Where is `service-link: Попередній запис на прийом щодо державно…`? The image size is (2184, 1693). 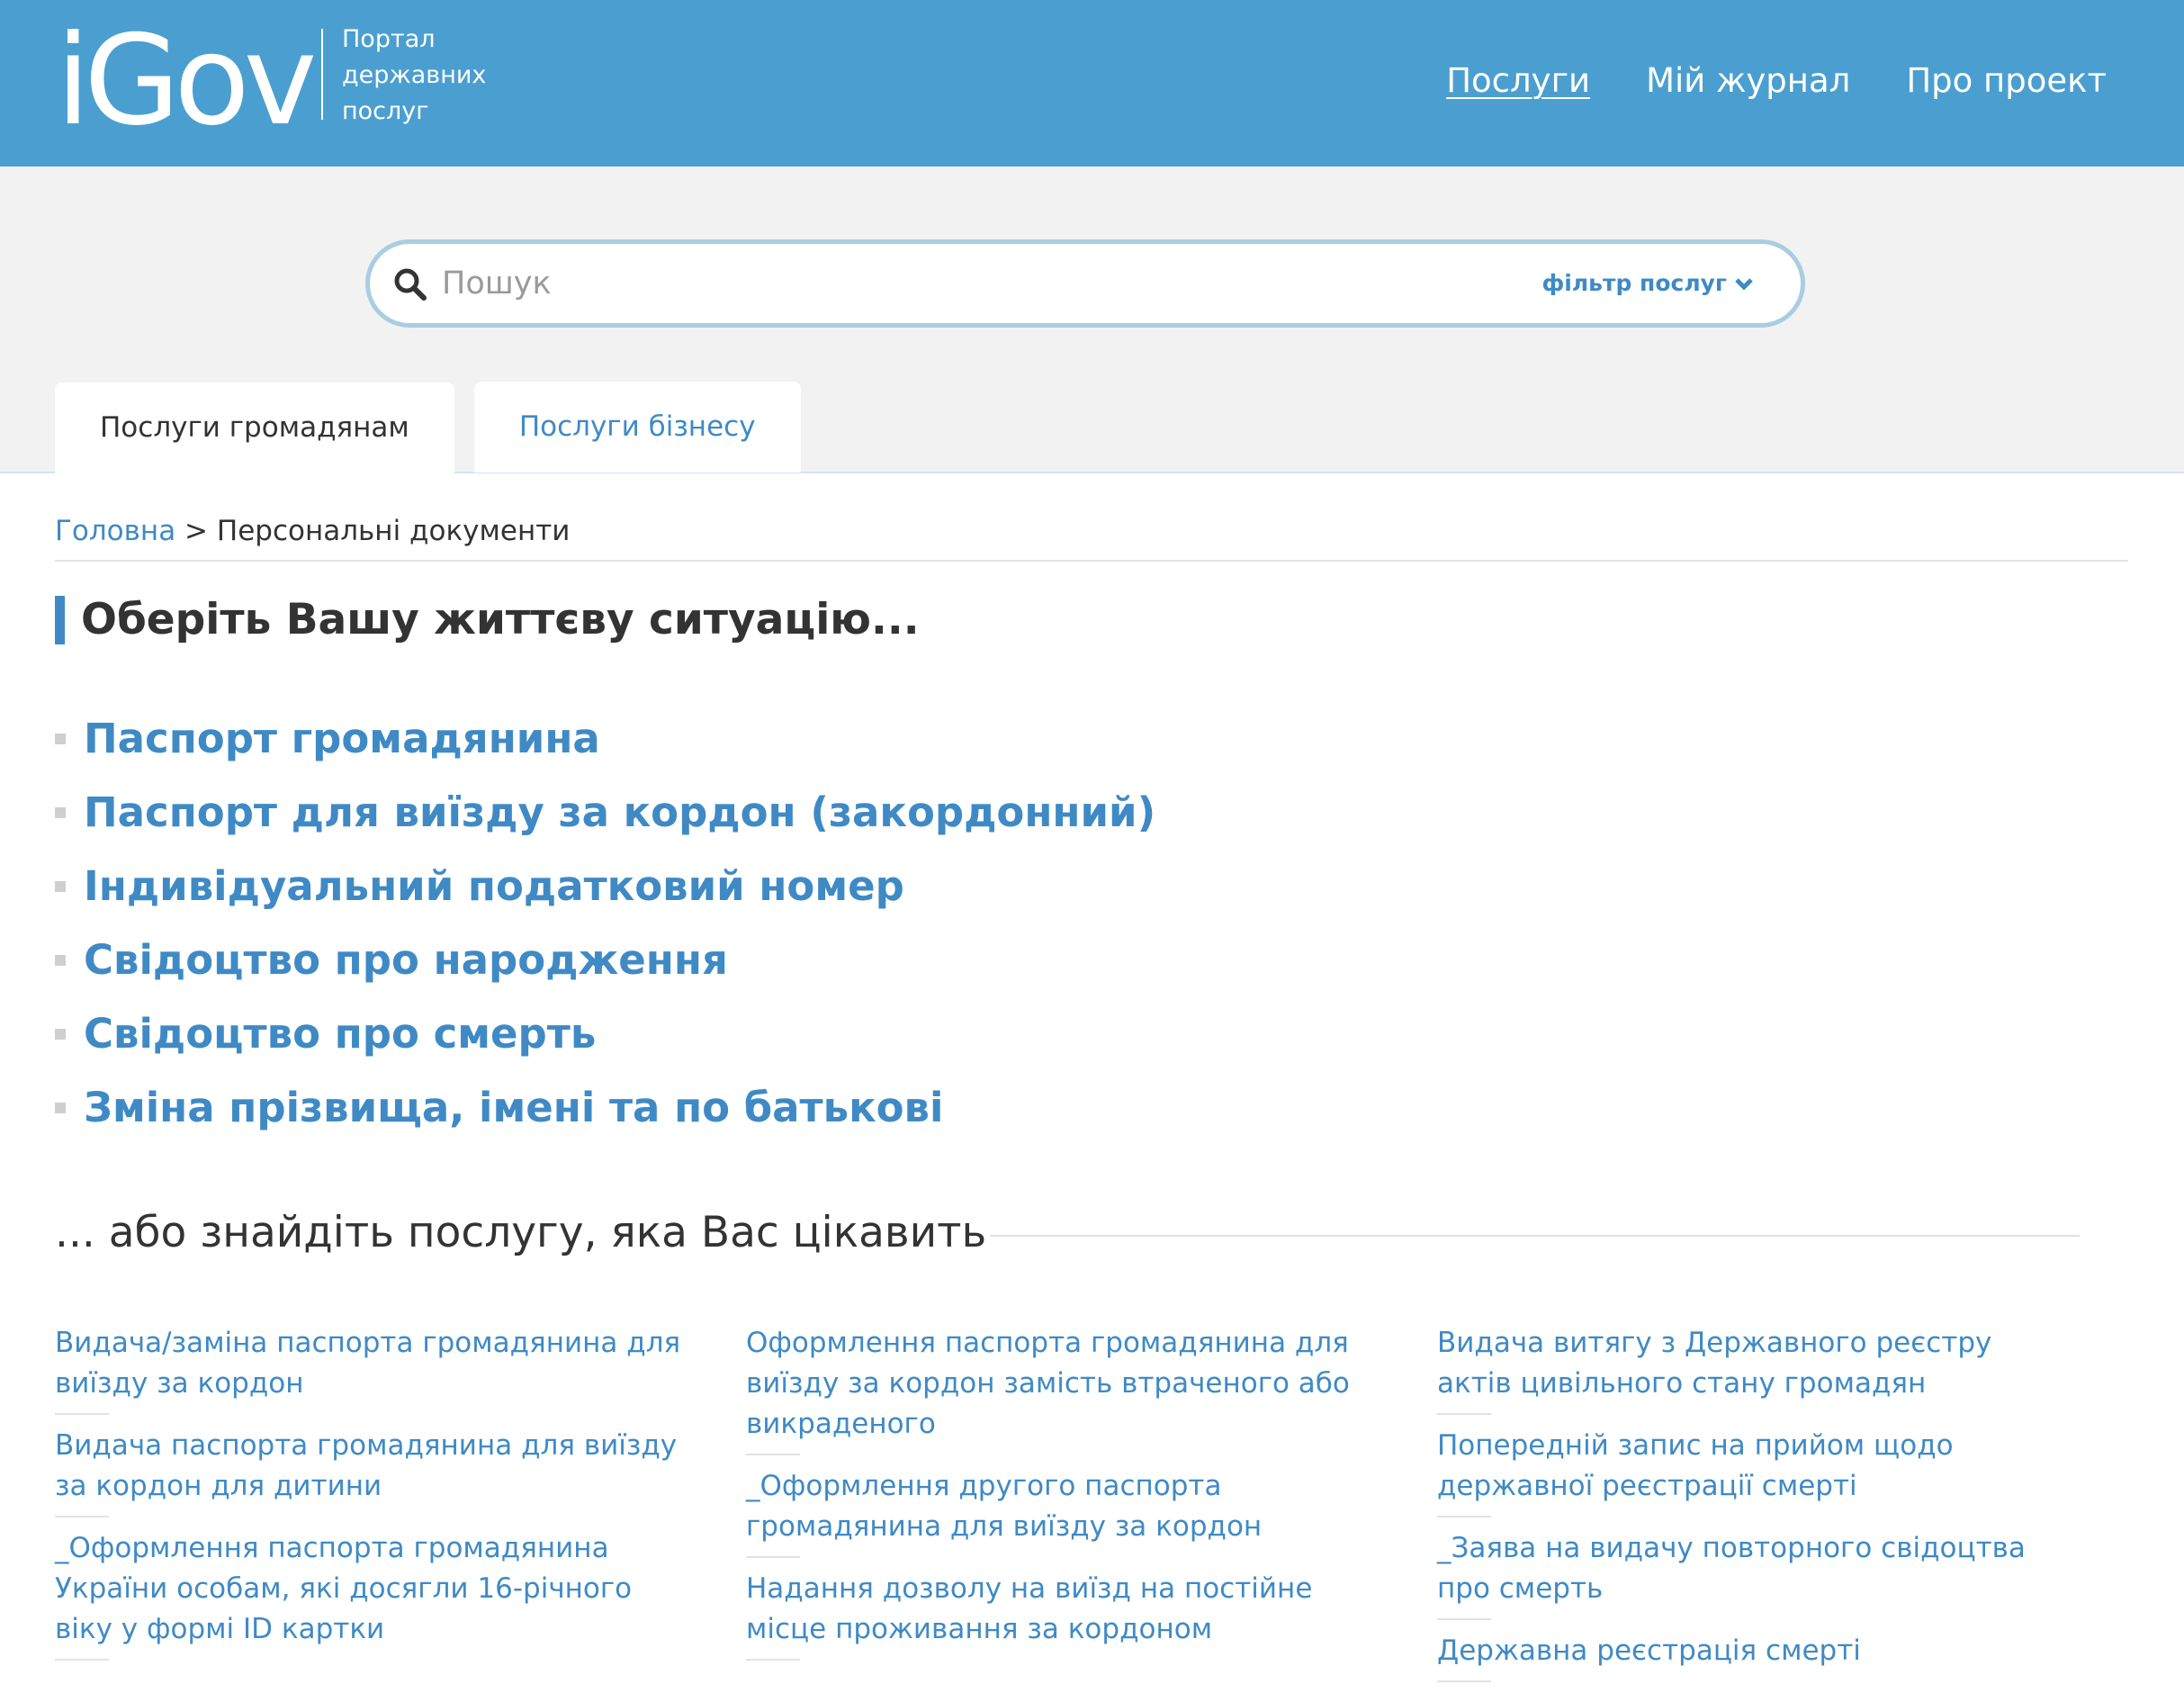 service-link: Попередній запис на прийом щодо державно… is located at coordinates (1753, 1467).